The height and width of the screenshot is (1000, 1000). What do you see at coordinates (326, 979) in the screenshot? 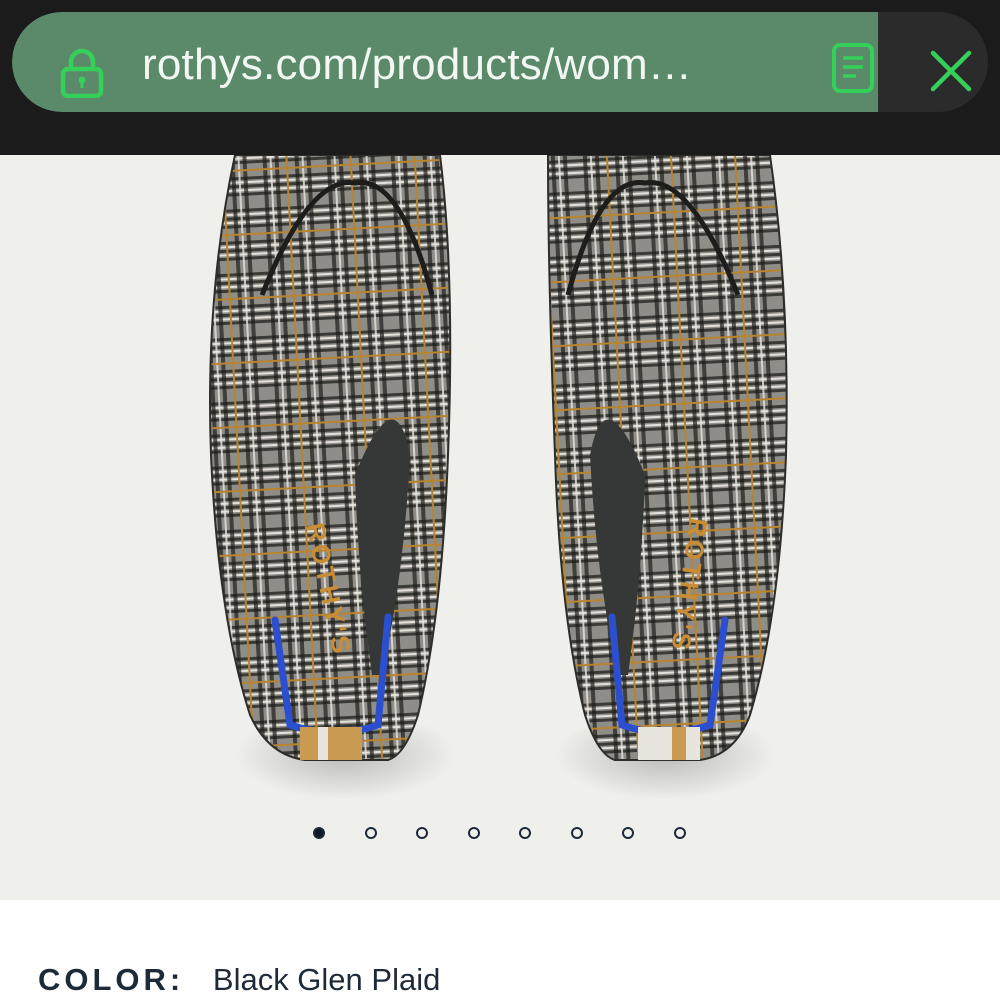
I see `color-value: Black Glen Plaid` at bounding box center [326, 979].